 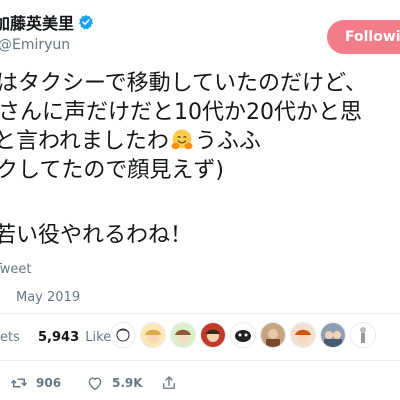 I want to click on author-display-name: 加藤英美里, so click(x=37, y=22).